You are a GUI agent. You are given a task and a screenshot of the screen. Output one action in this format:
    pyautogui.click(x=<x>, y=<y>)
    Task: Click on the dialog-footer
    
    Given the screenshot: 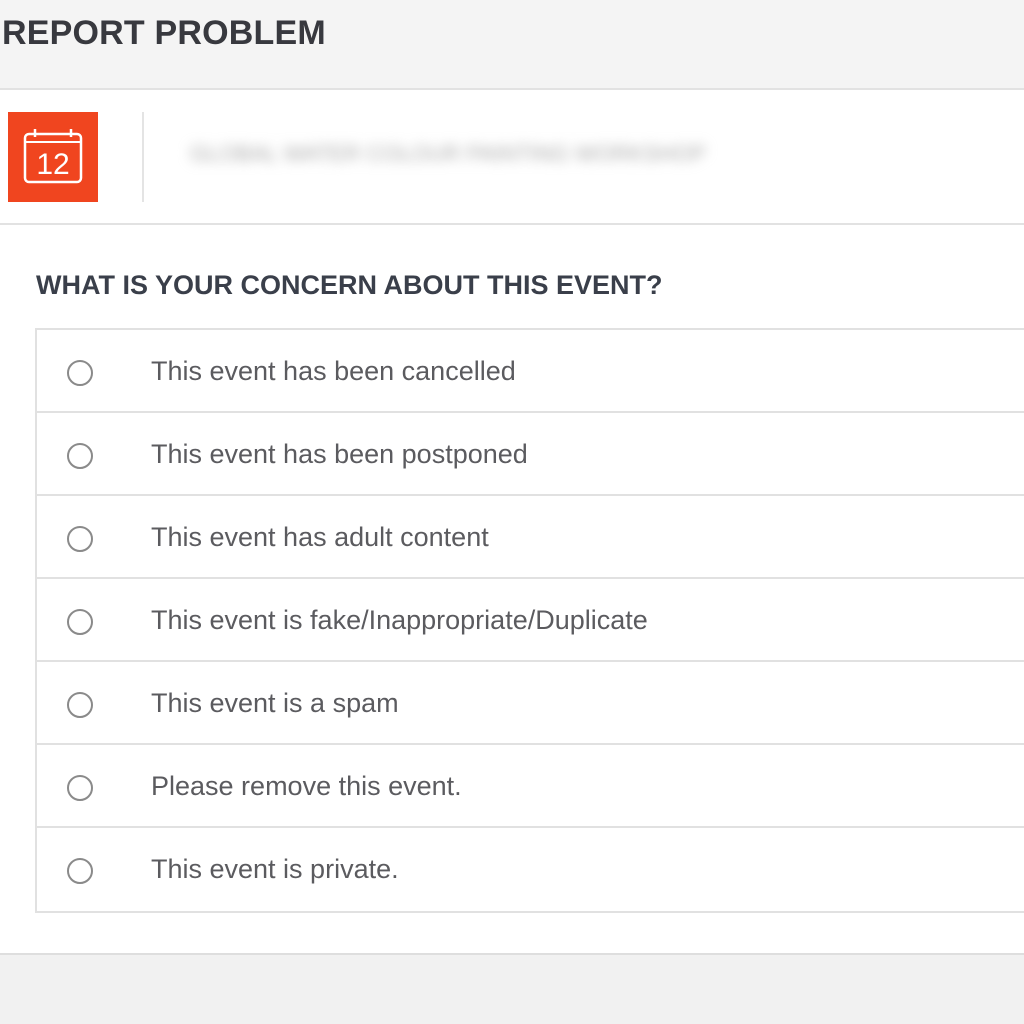 What is the action you would take?
    pyautogui.click(x=512, y=988)
    